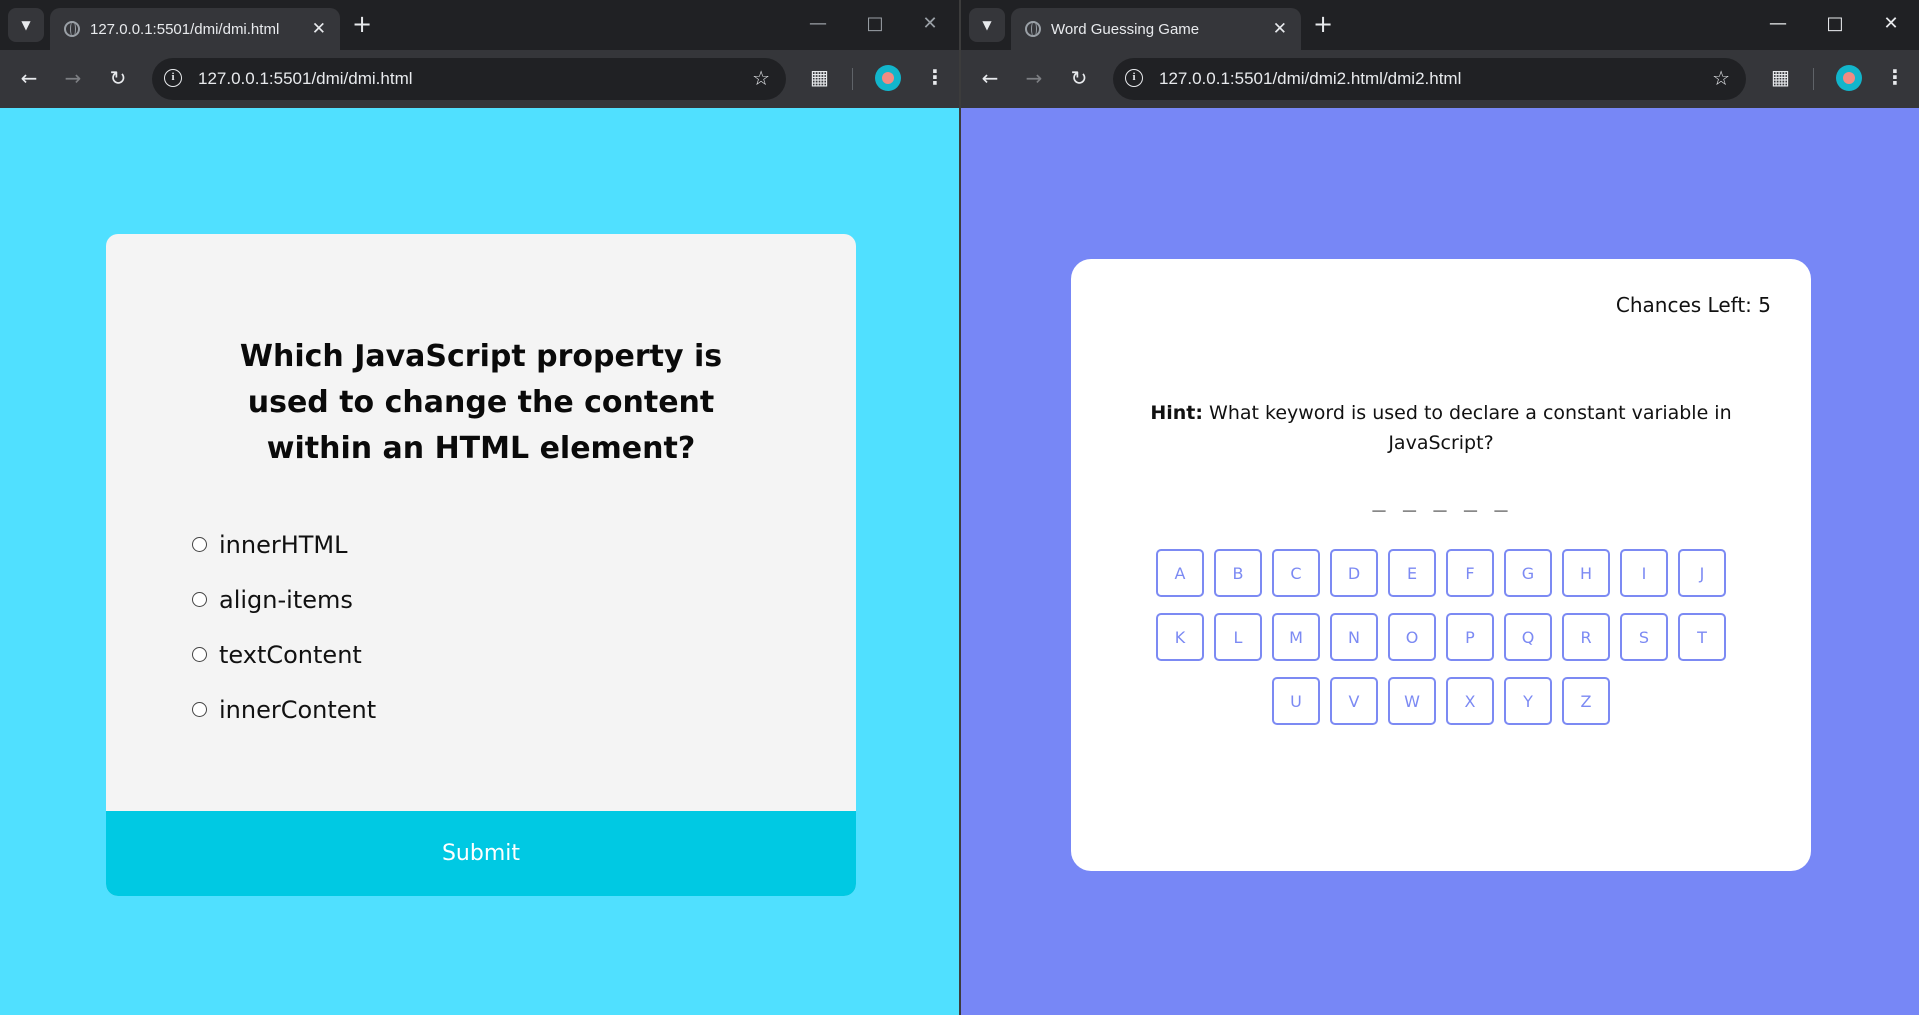  I want to click on option-label: innerContent, so click(298, 709).